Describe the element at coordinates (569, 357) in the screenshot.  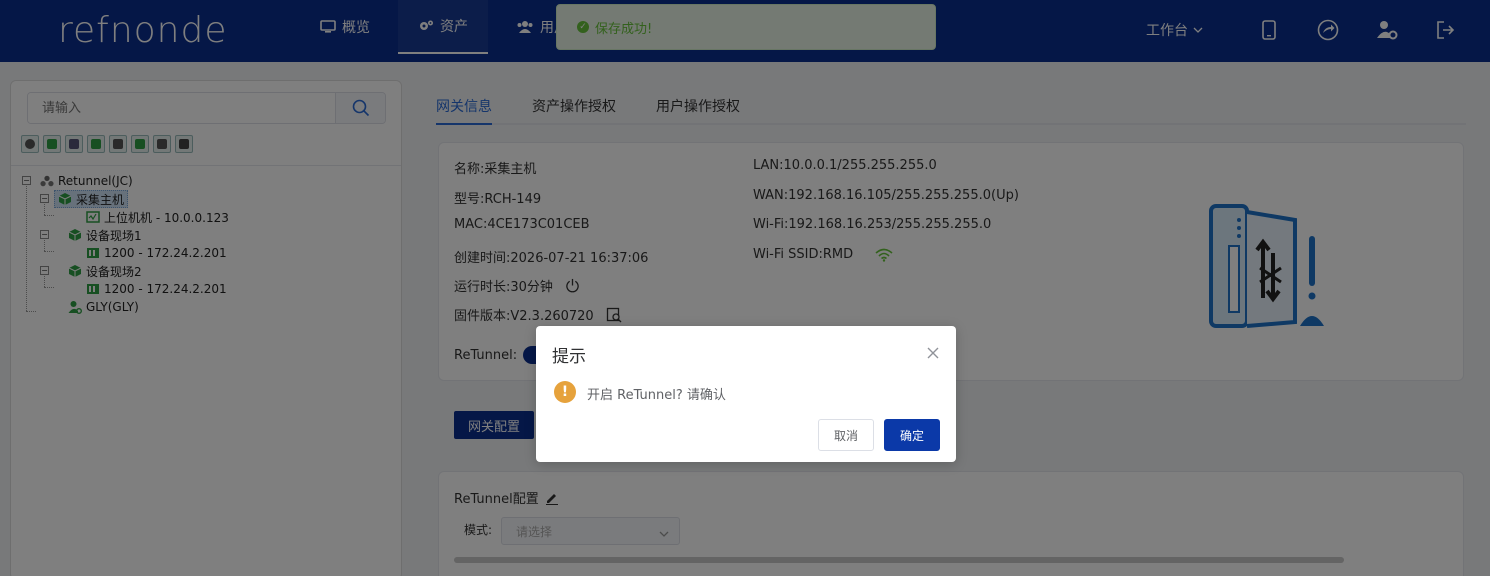
I see `dialog-title: 提示` at that location.